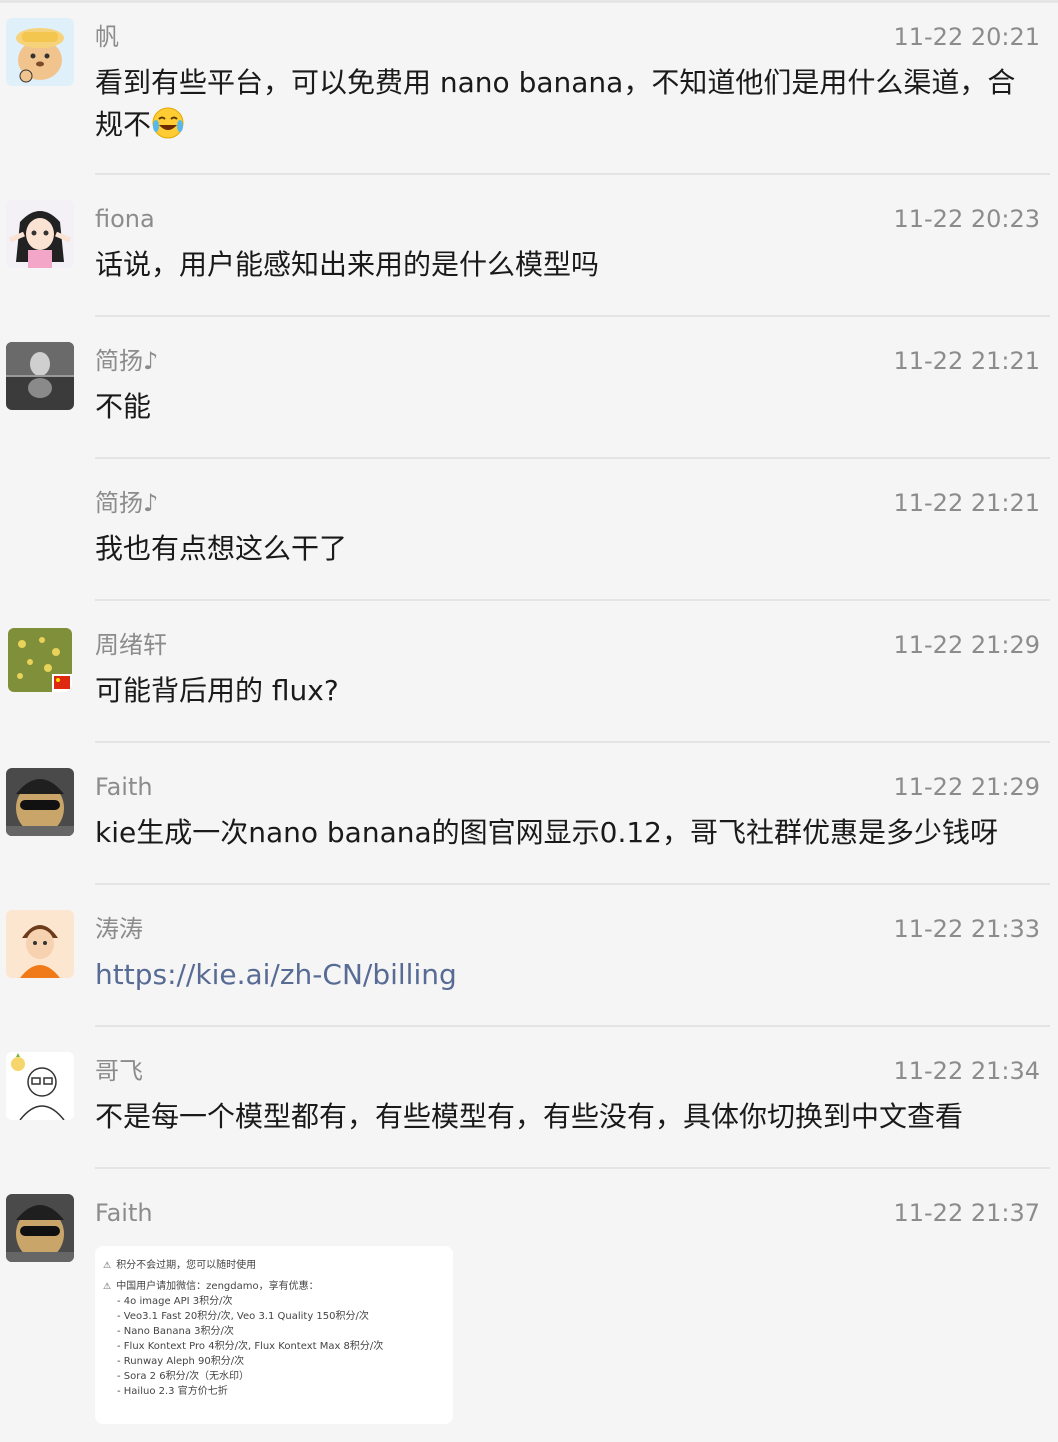 This screenshot has width=1058, height=1442. Describe the element at coordinates (966, 1071) in the screenshot. I see `timestamp: 11-22 21:34` at that location.